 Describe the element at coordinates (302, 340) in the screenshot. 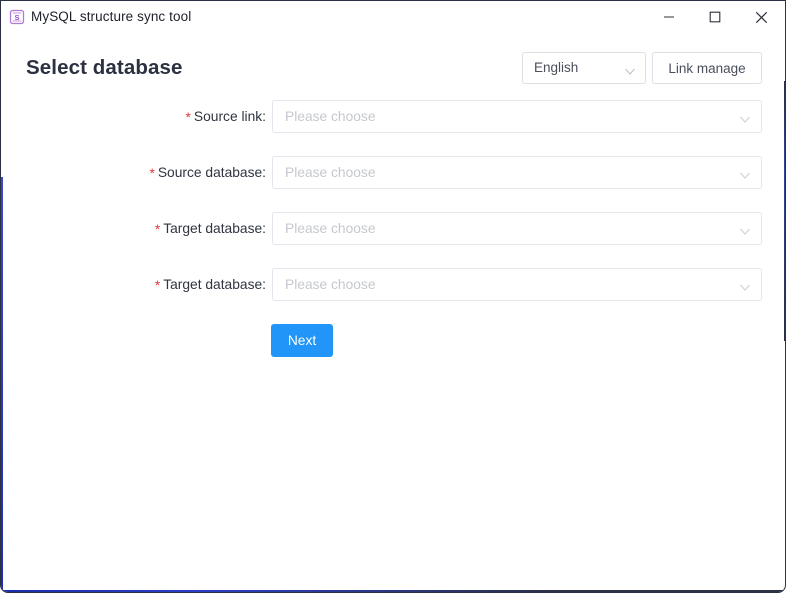

I see `next-button: Next` at that location.